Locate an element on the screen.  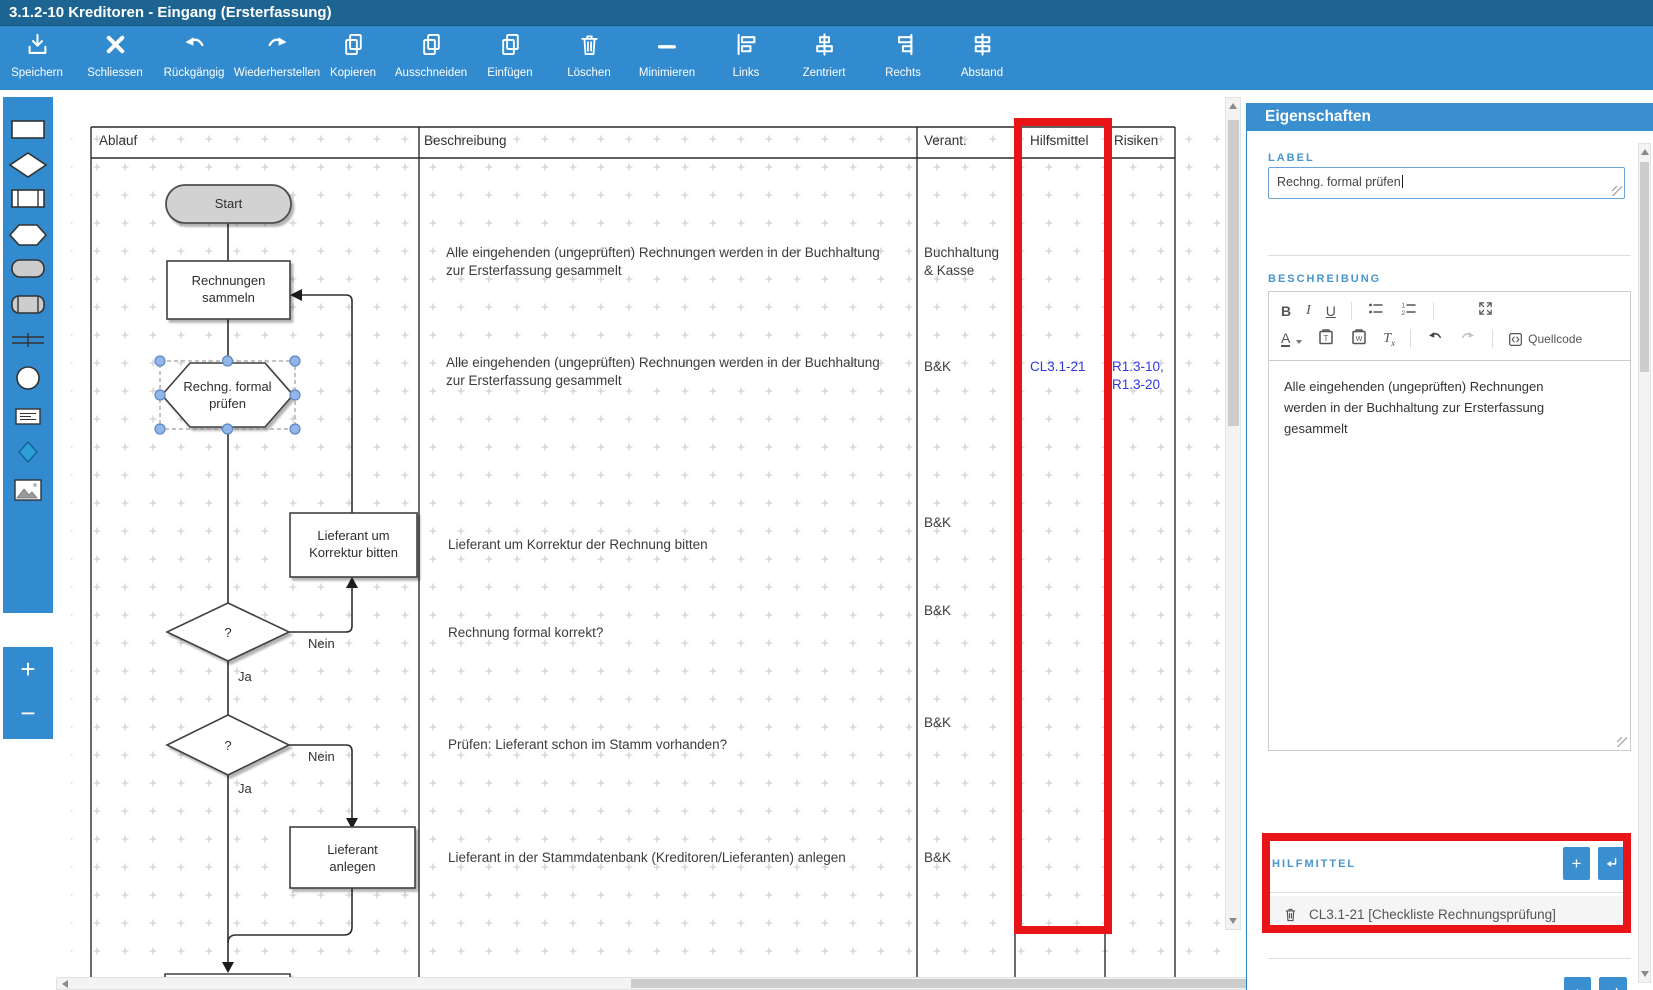
zoom-in-button: + is located at coordinates (28, 669).